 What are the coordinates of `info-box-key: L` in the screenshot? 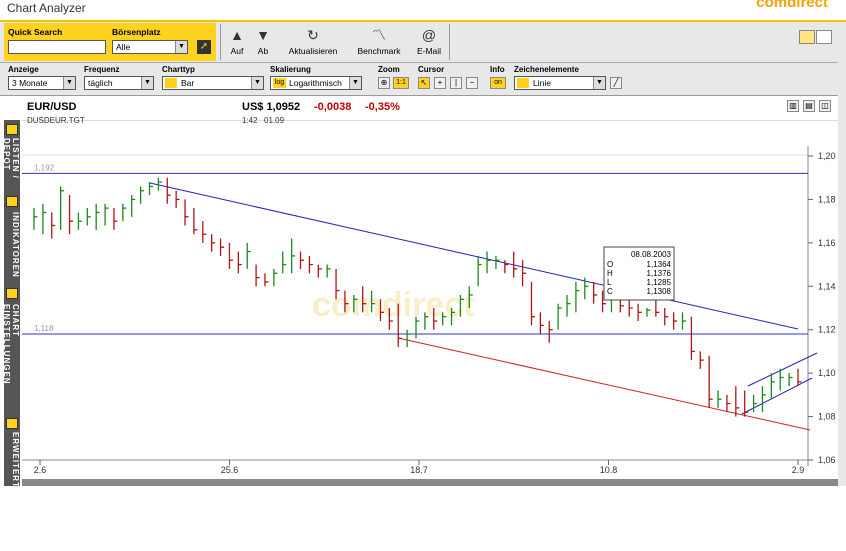 It's located at (609, 282).